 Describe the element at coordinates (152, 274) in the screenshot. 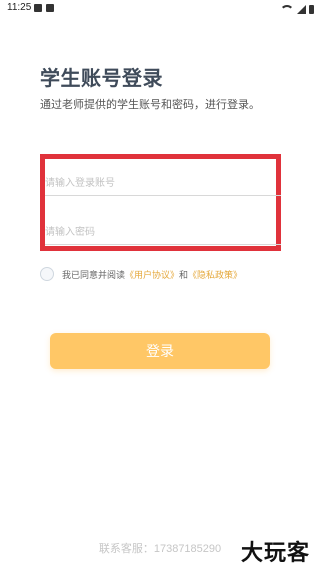

I see `user-agreement-link: 《用户协议》` at that location.